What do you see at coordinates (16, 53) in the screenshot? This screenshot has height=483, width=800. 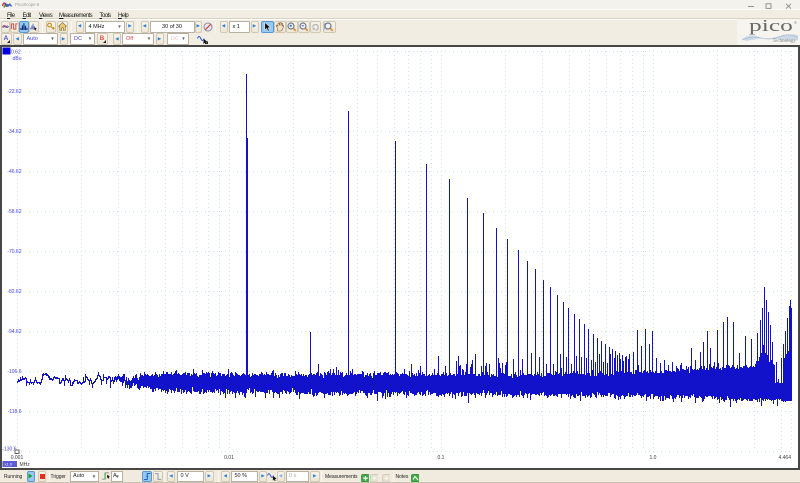 I see `svg-text: 0.62` at bounding box center [16, 53].